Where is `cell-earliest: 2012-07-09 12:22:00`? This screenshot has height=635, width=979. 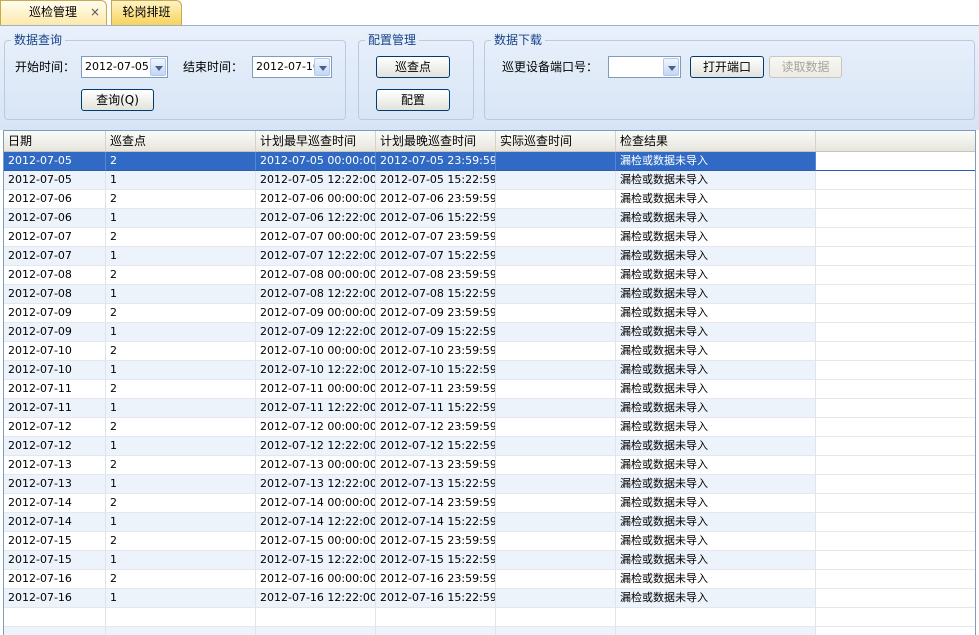
cell-earliest: 2012-07-09 12:22:00 is located at coordinates (316, 332).